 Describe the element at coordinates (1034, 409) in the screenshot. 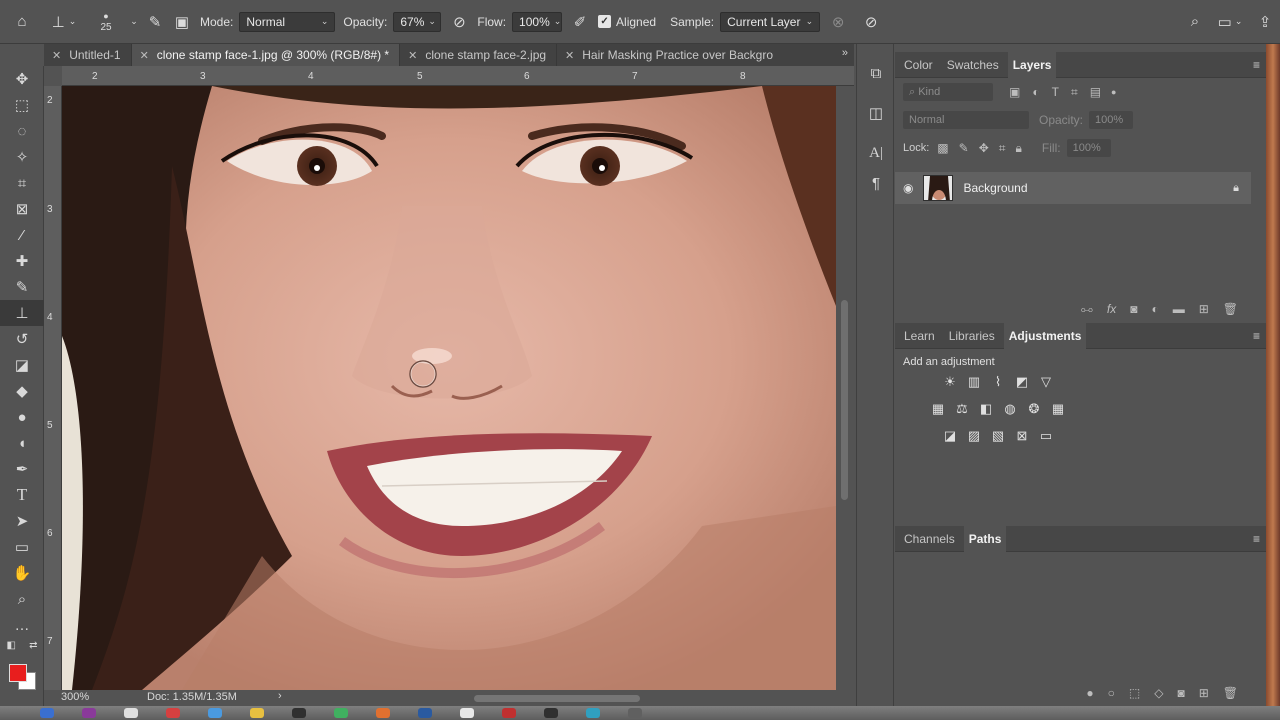

I see `channel-mixer-icon: ❂` at that location.